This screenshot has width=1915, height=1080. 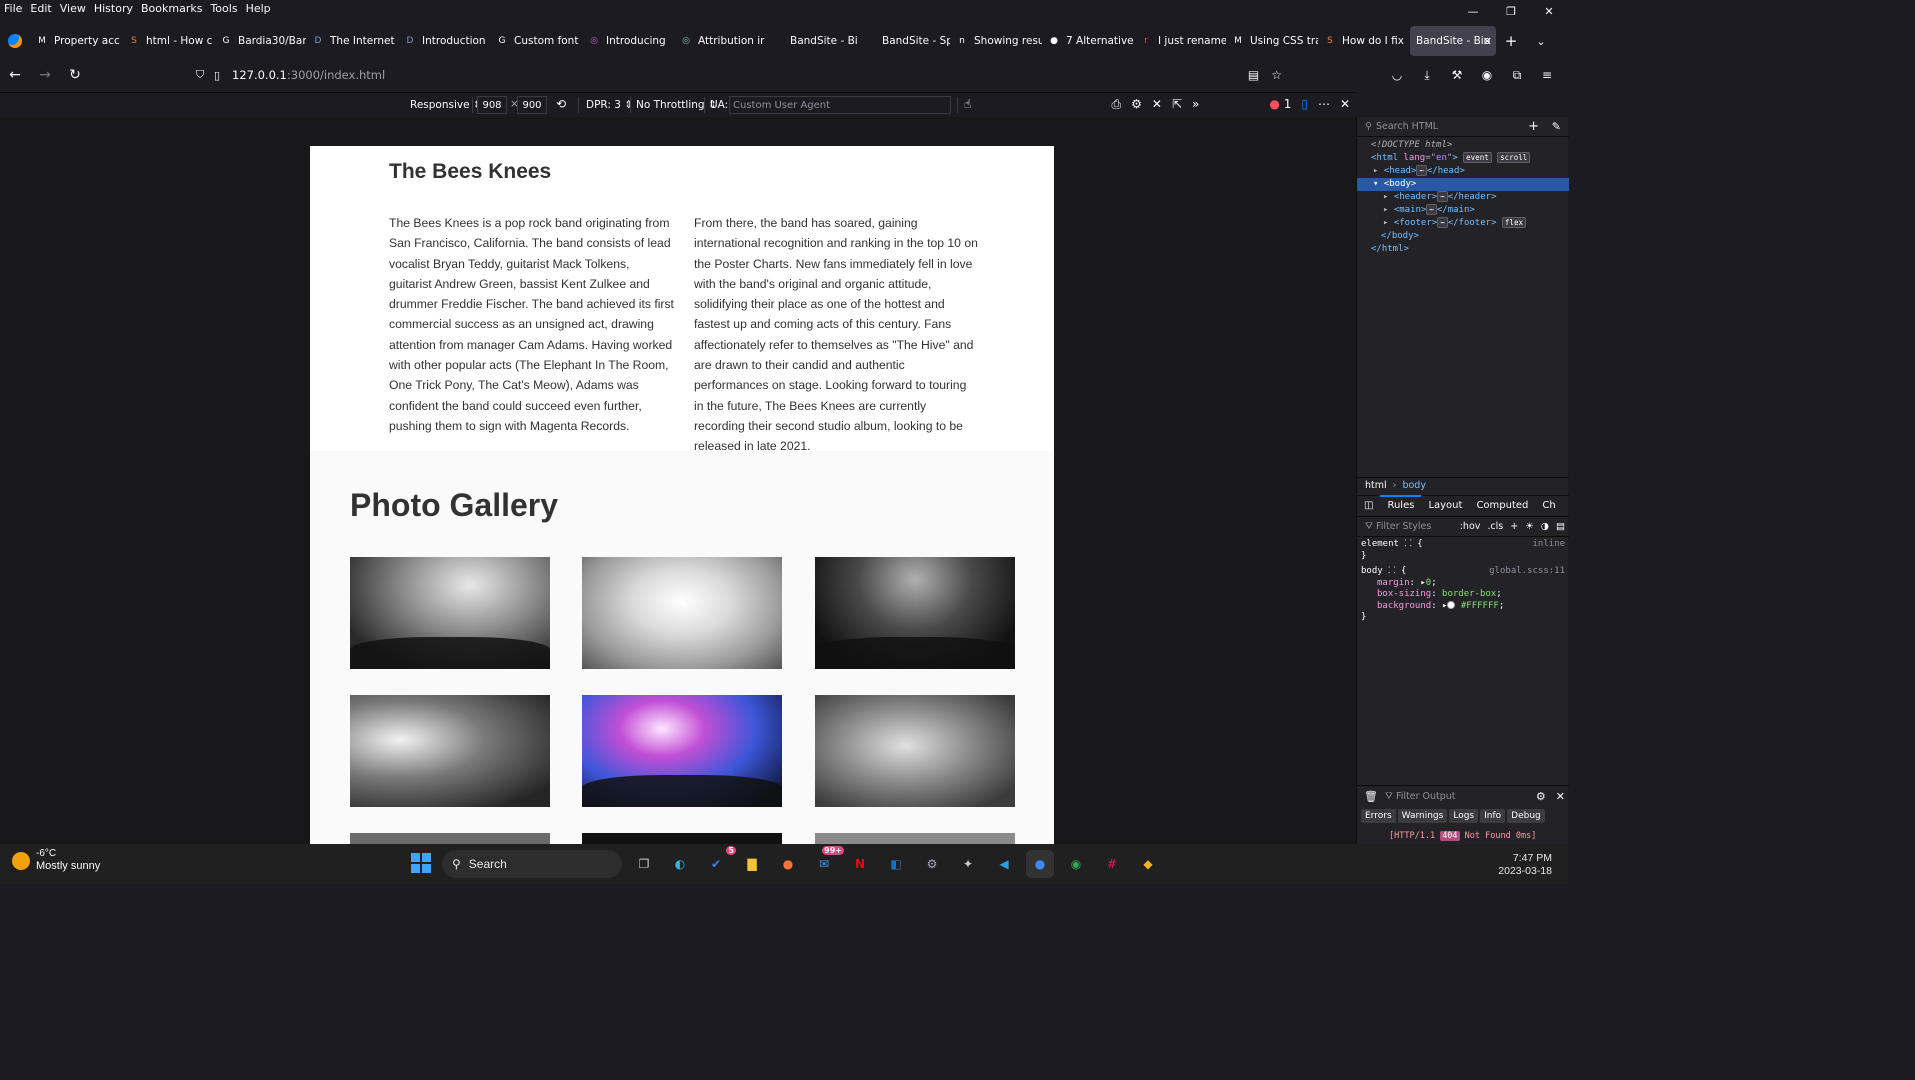 I want to click on forward-icon: →, so click(x=45, y=75).